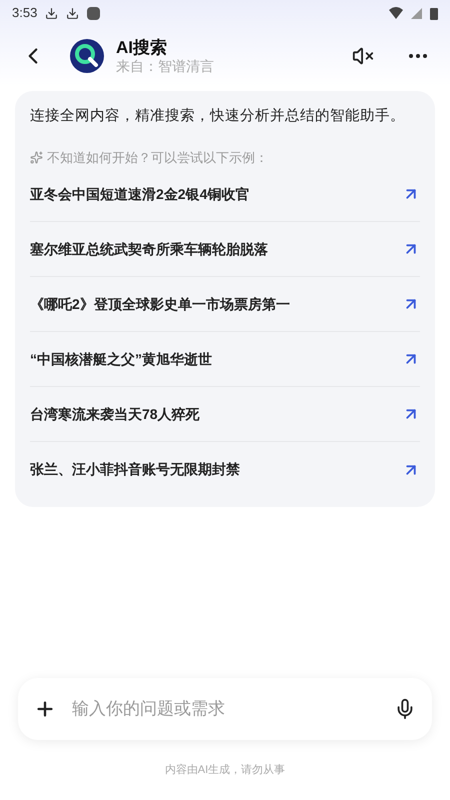  I want to click on hint-text: 不知道如何开始？可以尝试以下示例：, so click(157, 157).